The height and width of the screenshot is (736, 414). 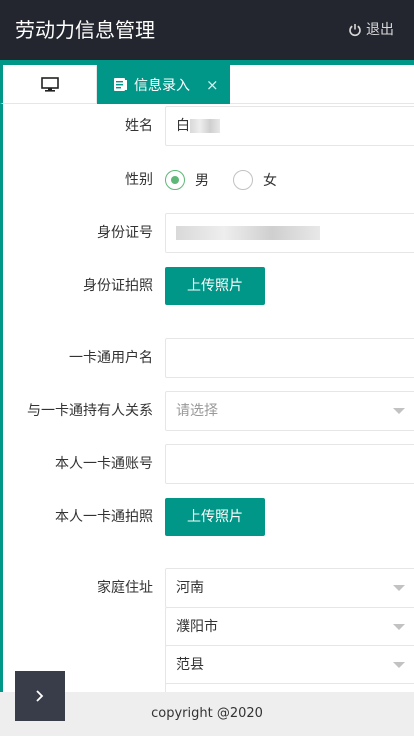 I want to click on name-label: 姓名, so click(x=139, y=126).